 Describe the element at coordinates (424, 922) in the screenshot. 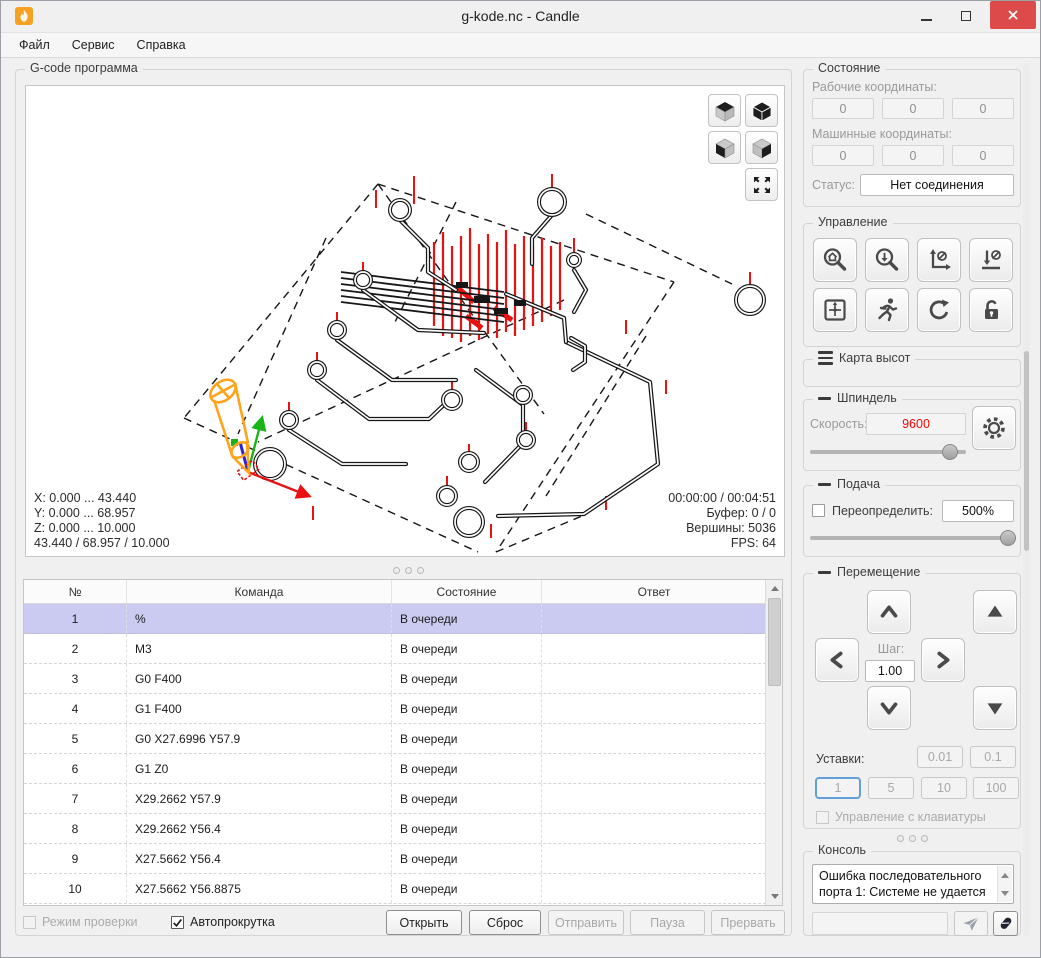

I see `open-button: Открыть` at that location.